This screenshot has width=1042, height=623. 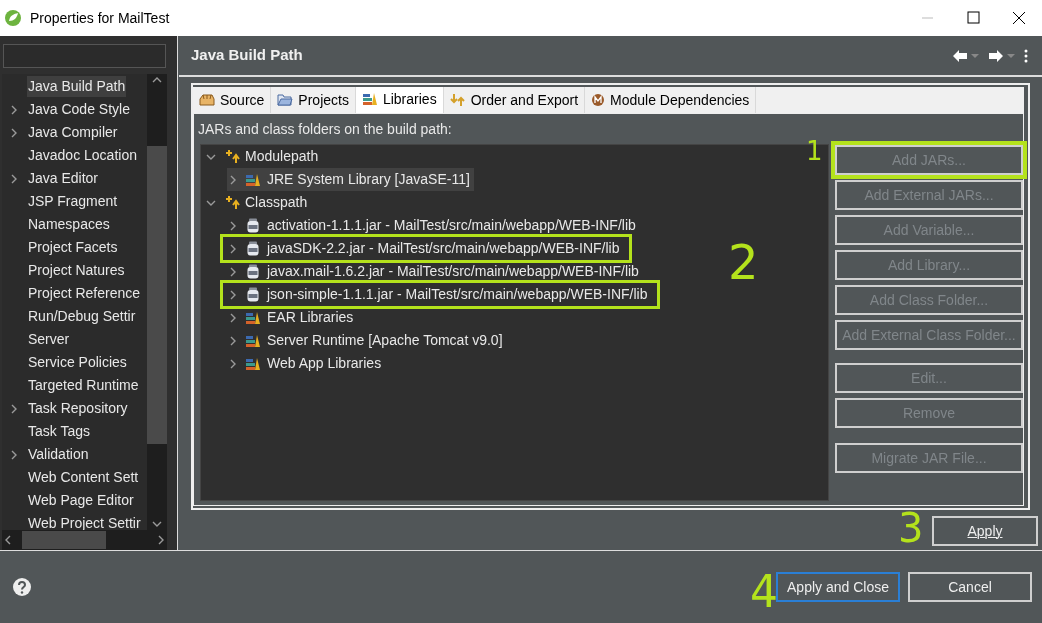 I want to click on tree-item: Web App Libraries, so click(x=306, y=363).